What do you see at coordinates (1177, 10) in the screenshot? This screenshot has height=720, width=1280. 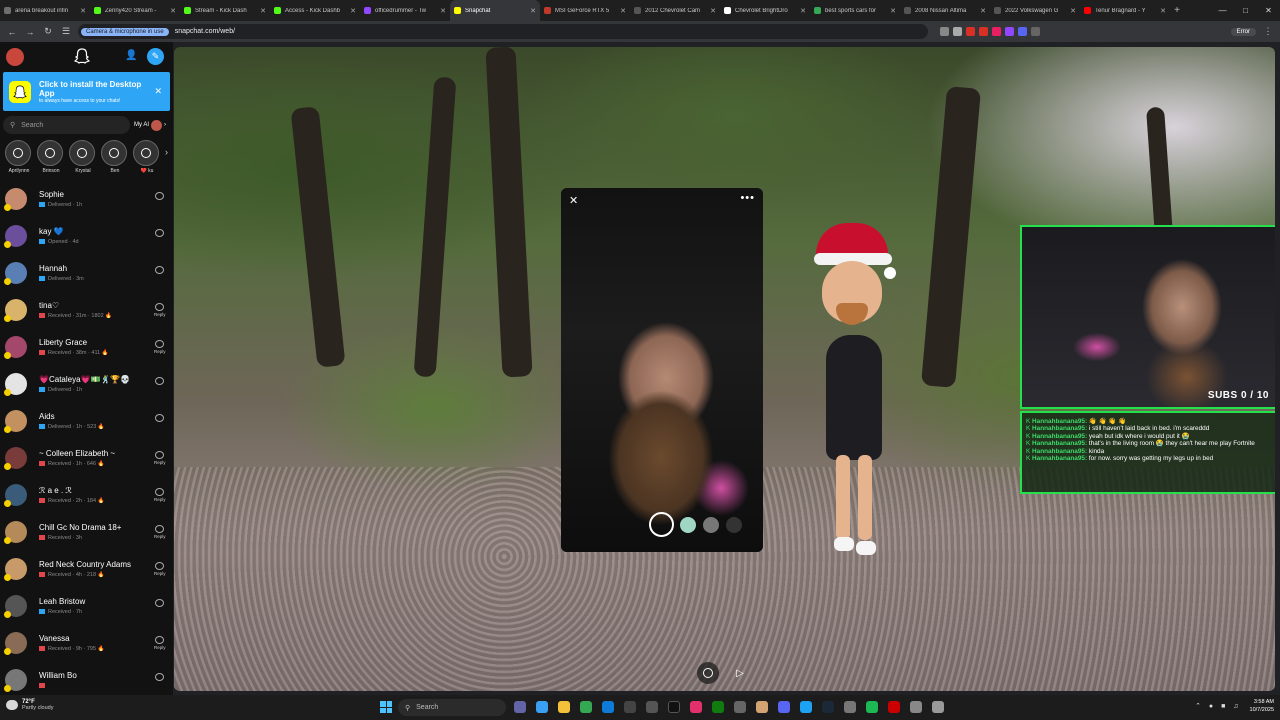 I see `new-tab-button: +` at bounding box center [1177, 10].